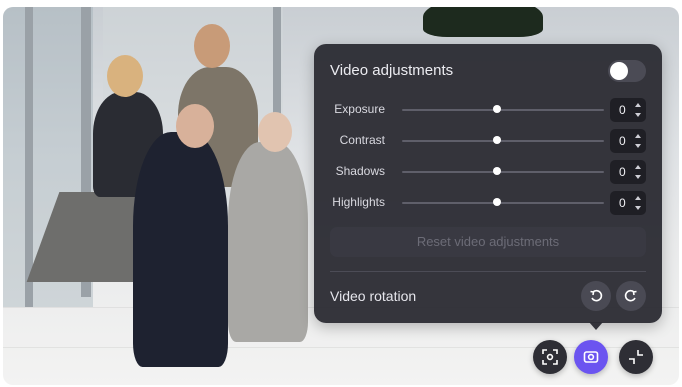 The image size is (682, 387). I want to click on slider-row-highlights: Highlights 0, so click(488, 203).